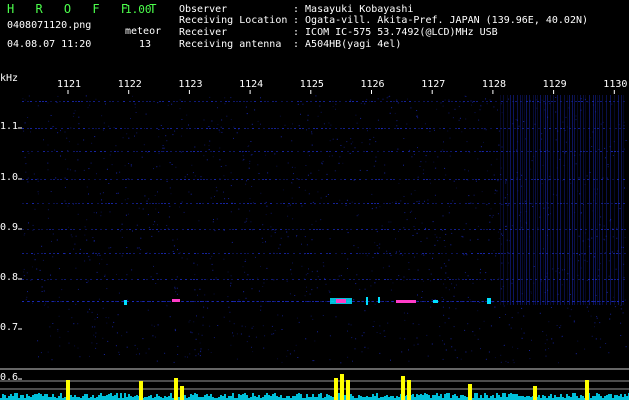 The width and height of the screenshot is (629, 400). What do you see at coordinates (615, 84) in the screenshot?
I see `time-tick-label: 1130` at bounding box center [615, 84].